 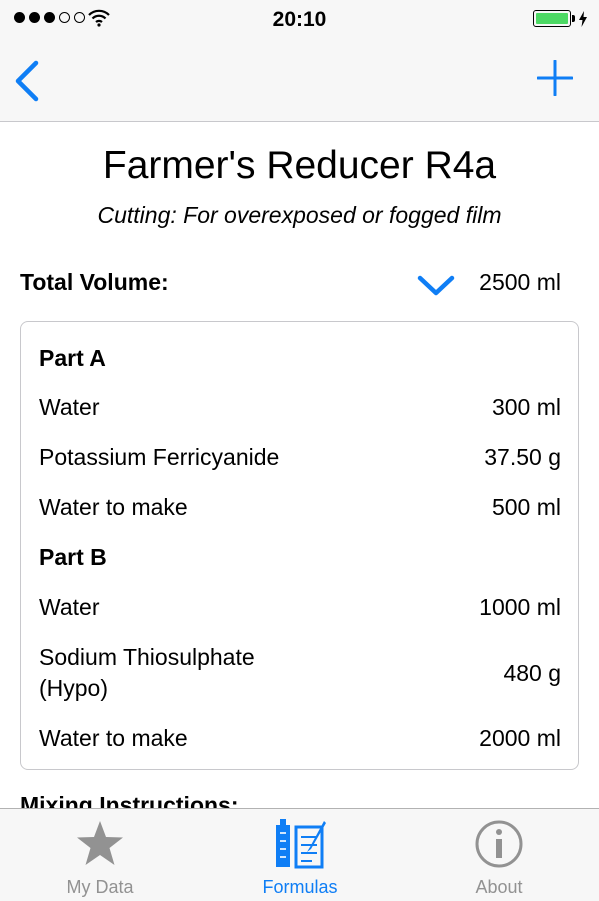 What do you see at coordinates (299, 165) in the screenshot?
I see `formula-title: Farmer's Reducer R4a` at bounding box center [299, 165].